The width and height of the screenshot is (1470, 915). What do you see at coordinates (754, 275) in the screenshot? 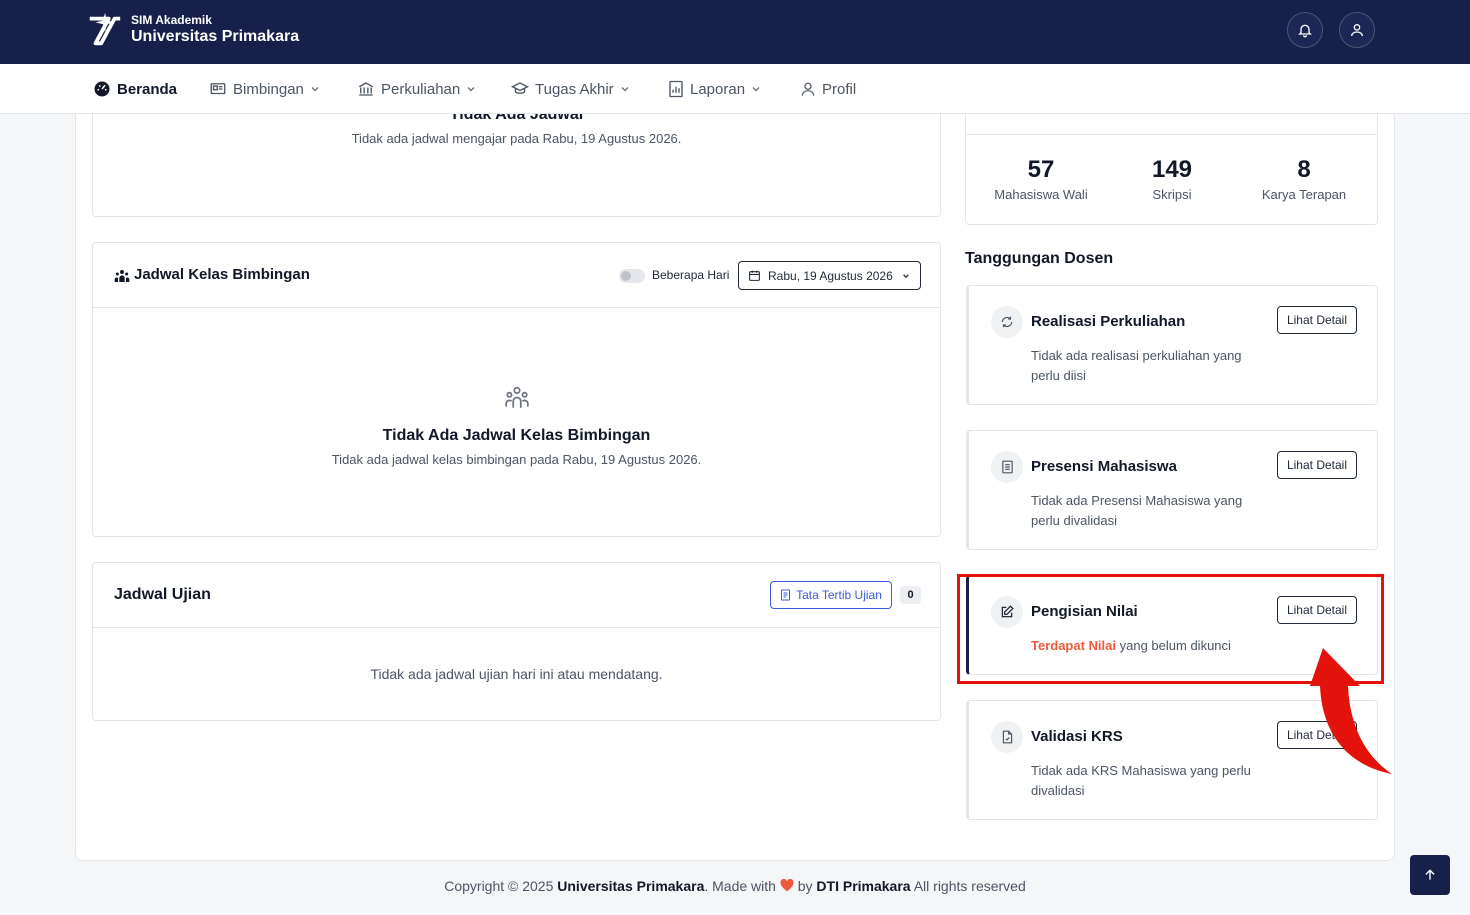
I see `calendar-icon` at bounding box center [754, 275].